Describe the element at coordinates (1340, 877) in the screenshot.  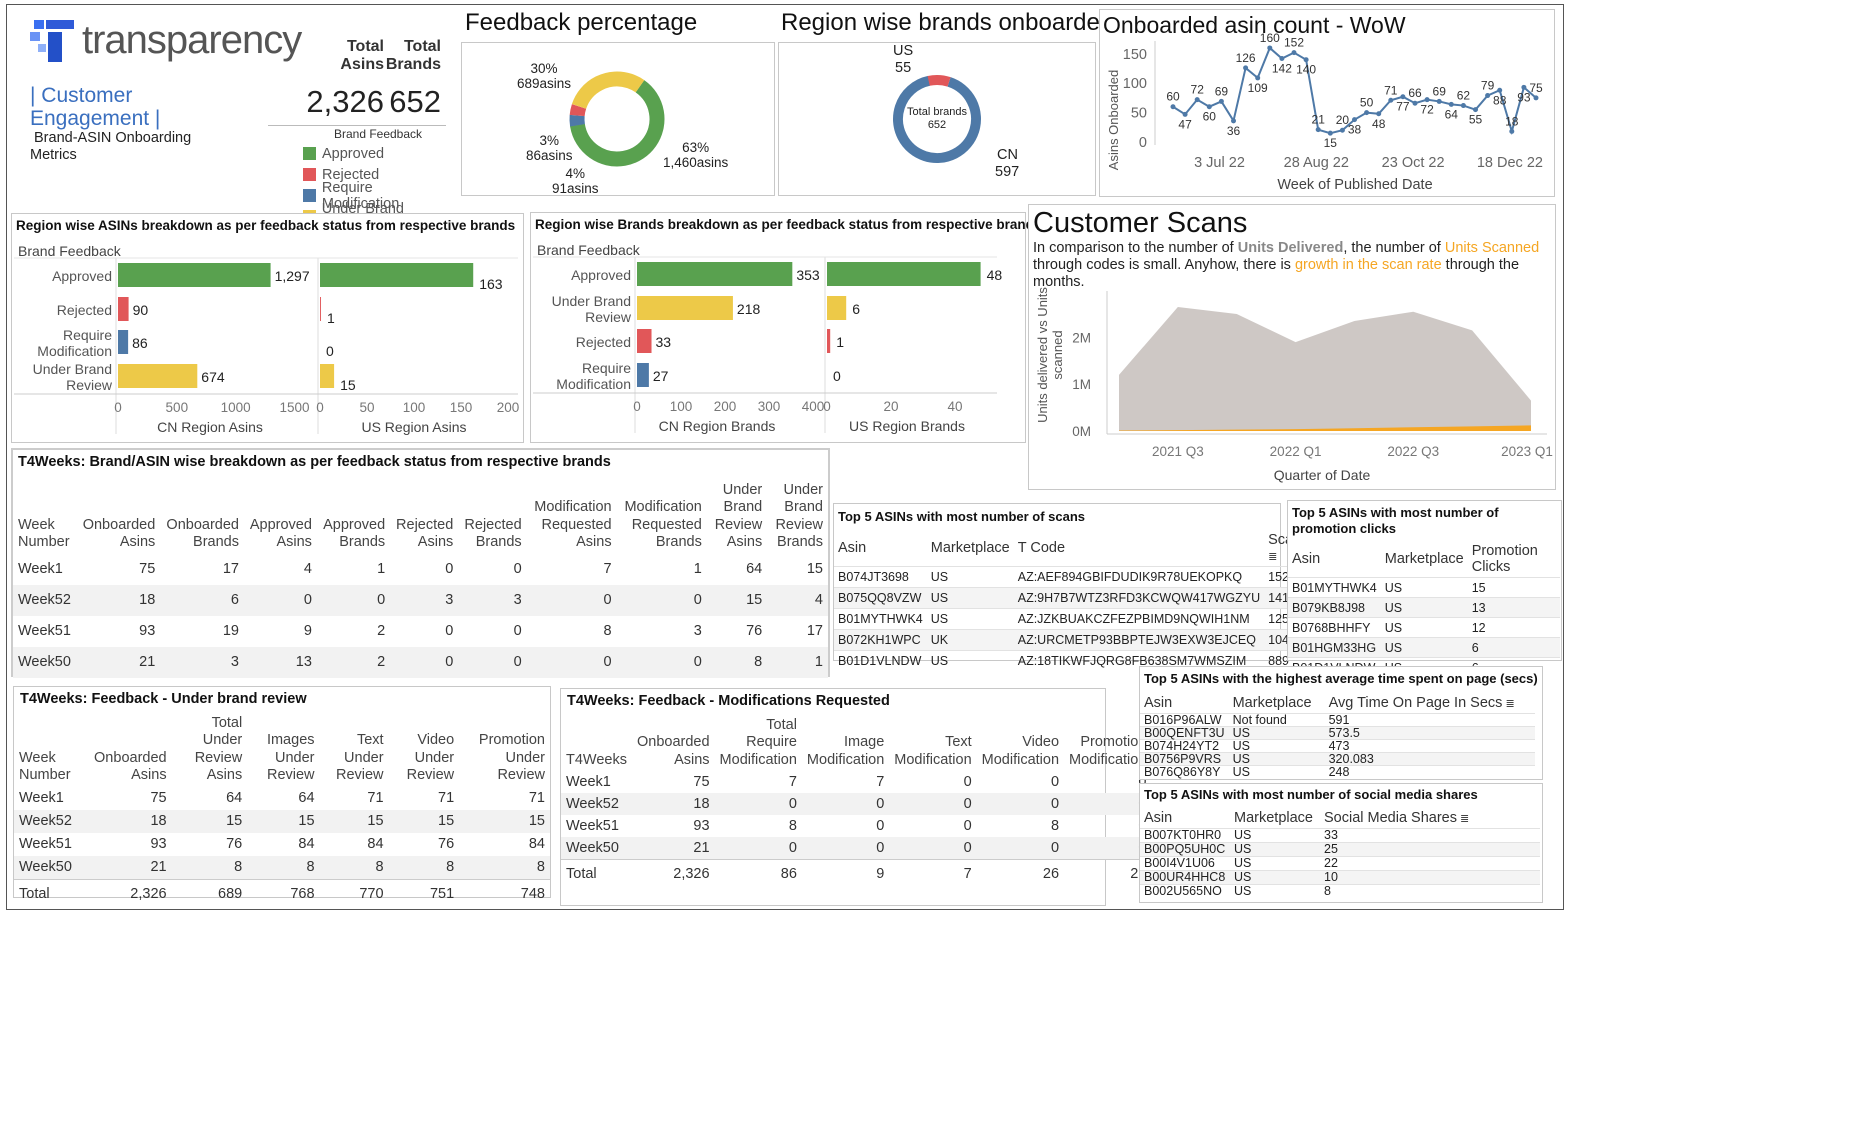
I see `table-row: B00UR4HHC8 US 10` at that location.